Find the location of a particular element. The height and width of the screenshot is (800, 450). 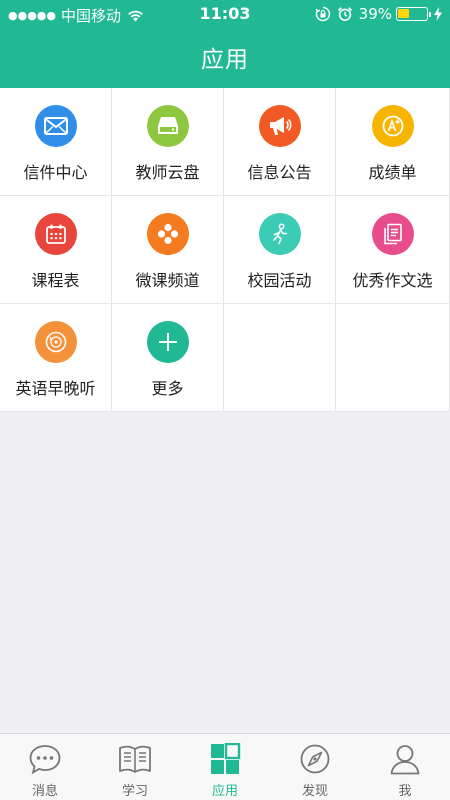

apps-grid-icon is located at coordinates (226, 758).